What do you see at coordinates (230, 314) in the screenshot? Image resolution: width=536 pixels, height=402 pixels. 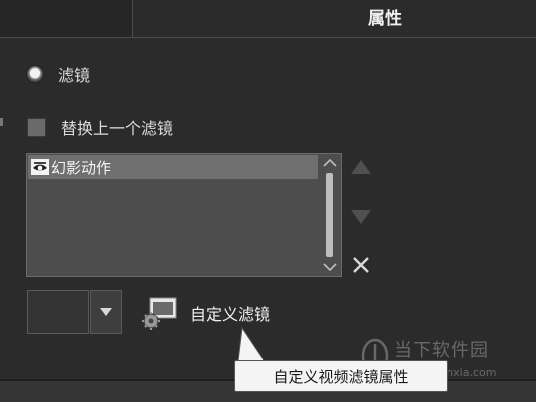 I see `customize-filter-label: 自定义滤镜` at bounding box center [230, 314].